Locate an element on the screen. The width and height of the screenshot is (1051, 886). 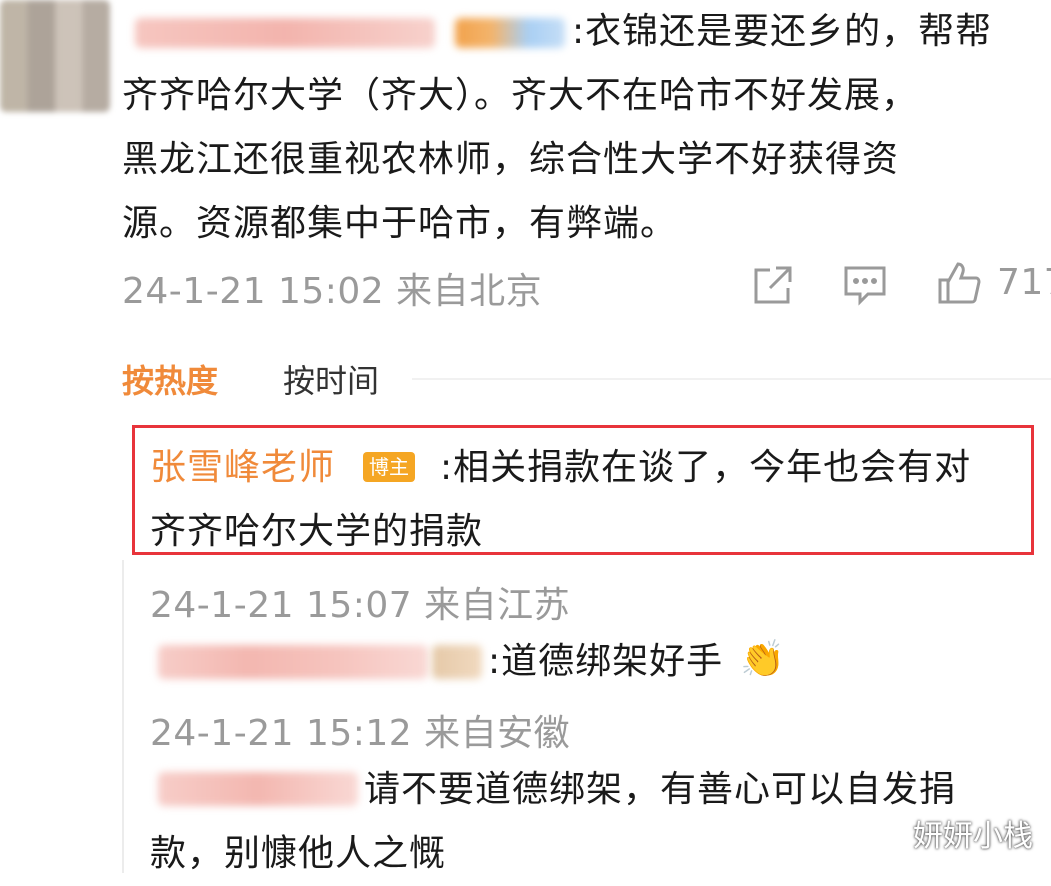
reply3-text-line2: 款，别慷他人之慨 is located at coordinates (298, 853).